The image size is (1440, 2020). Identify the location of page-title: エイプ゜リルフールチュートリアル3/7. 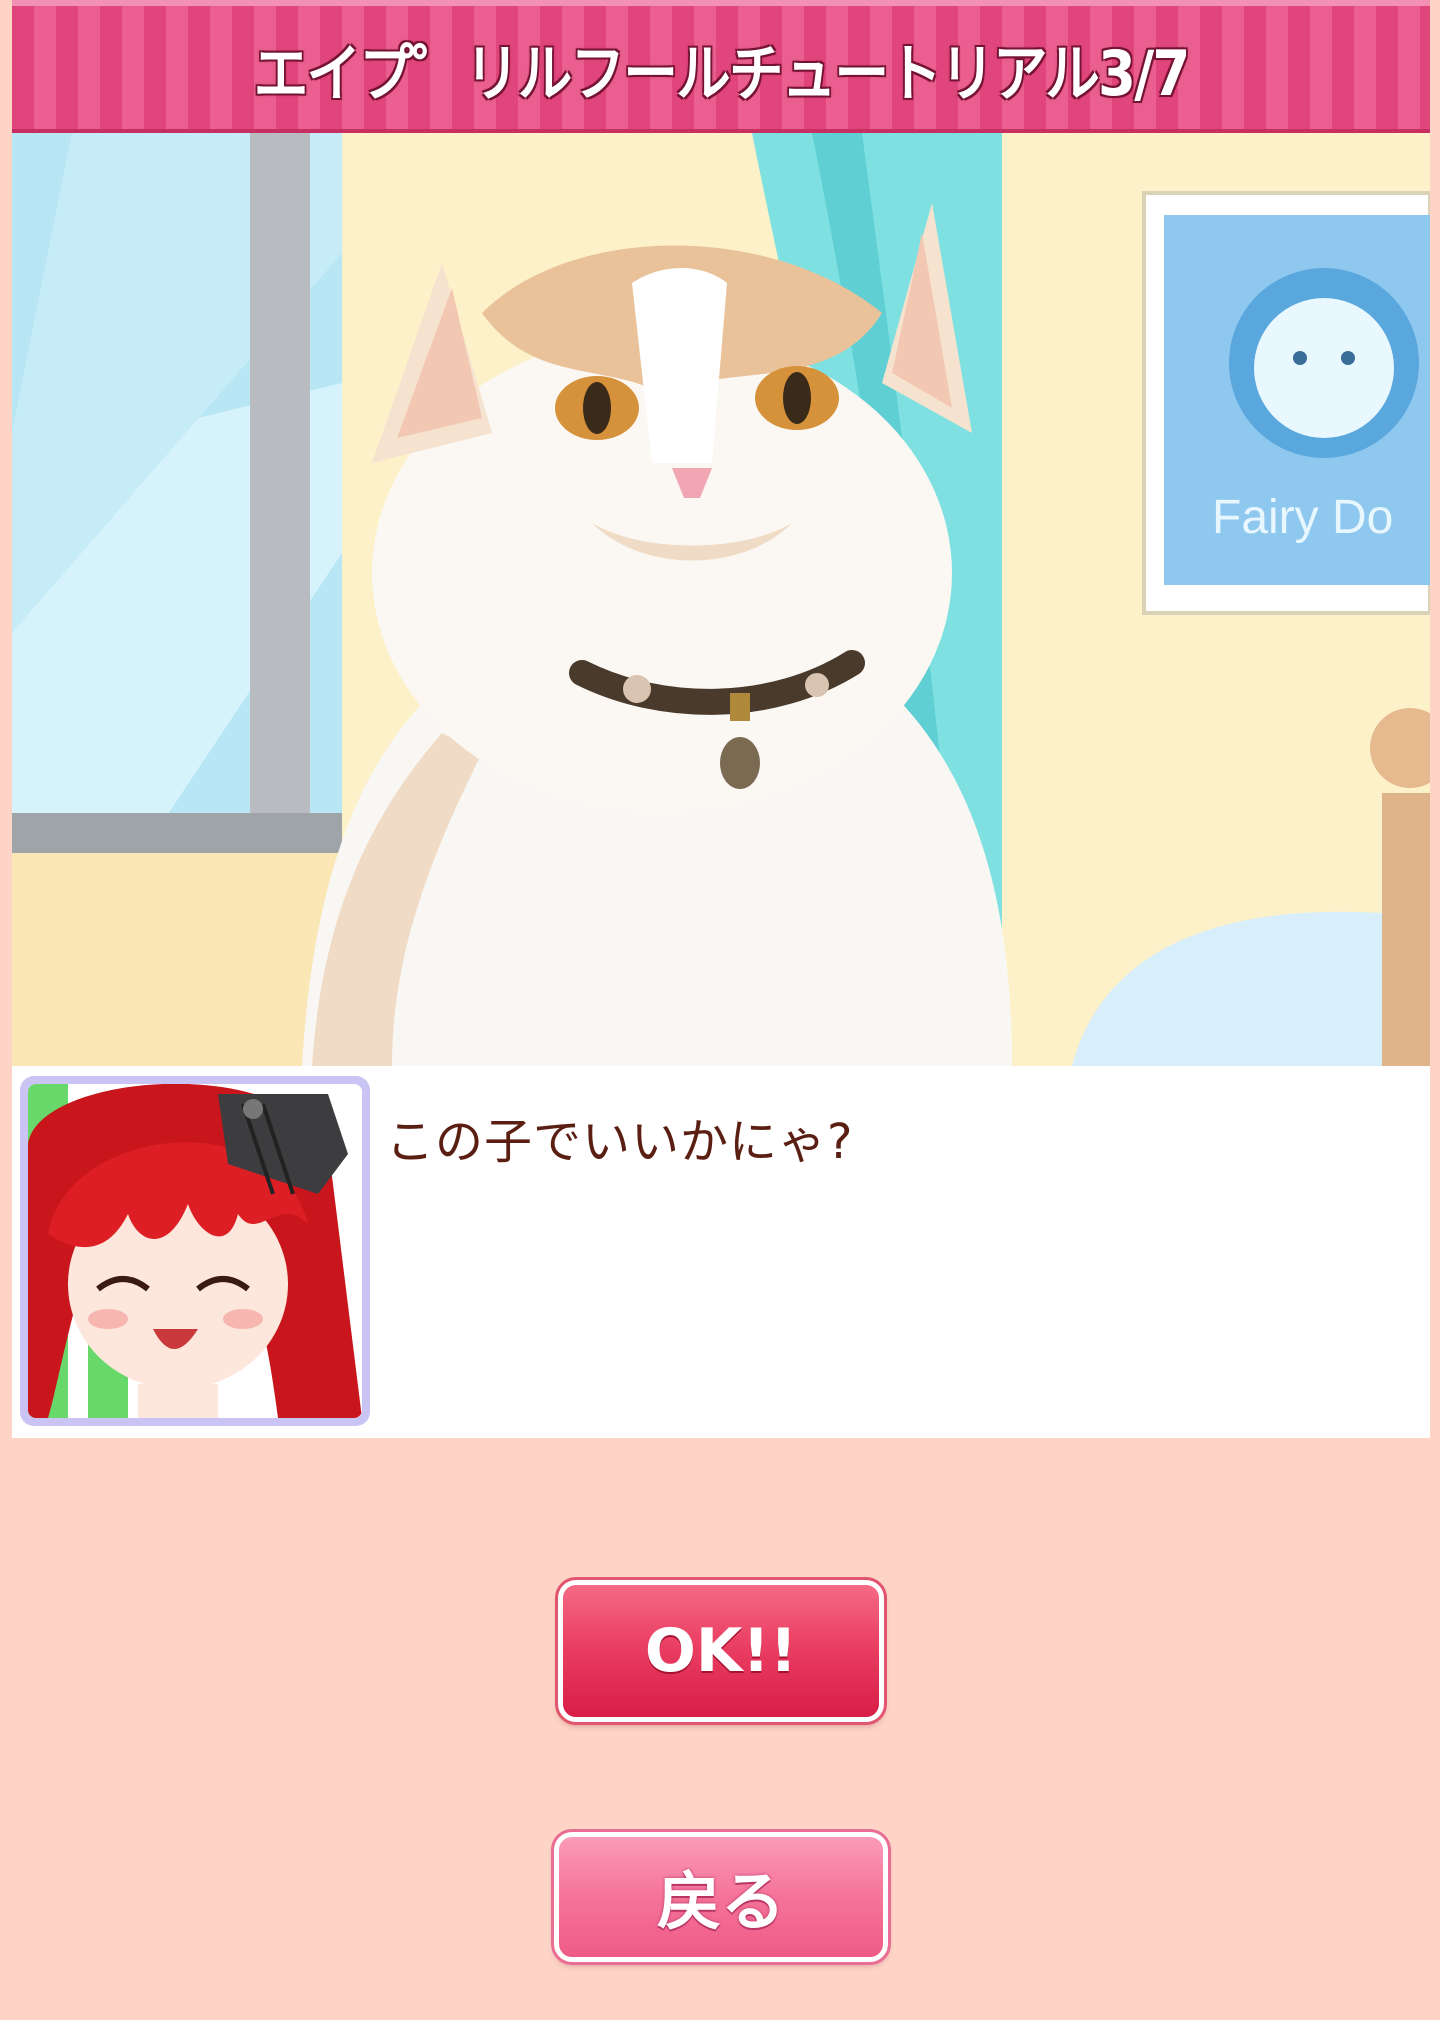
(722, 73).